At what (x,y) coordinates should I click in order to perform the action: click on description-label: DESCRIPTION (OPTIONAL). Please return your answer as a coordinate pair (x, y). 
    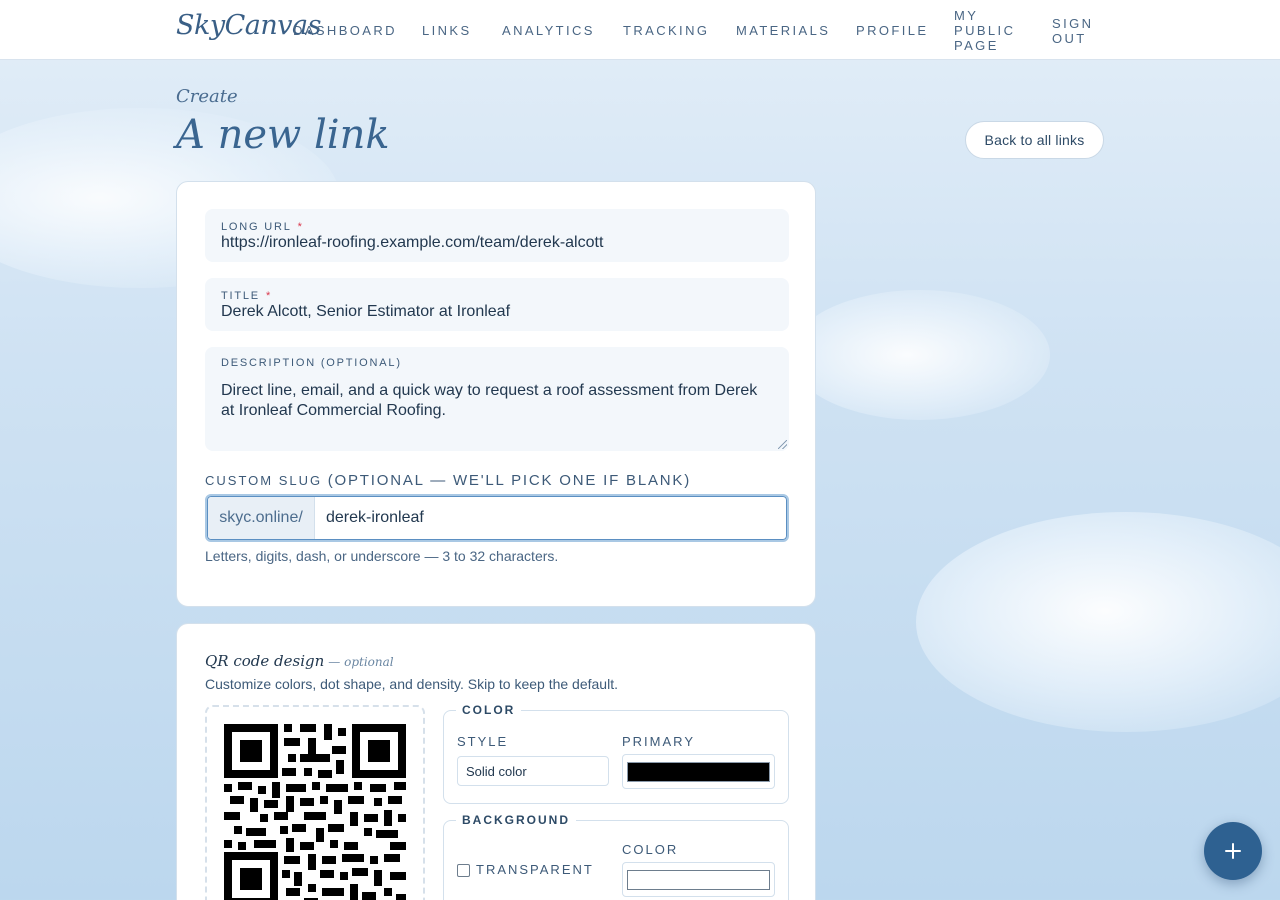
    Looking at the image, I should click on (311, 363).